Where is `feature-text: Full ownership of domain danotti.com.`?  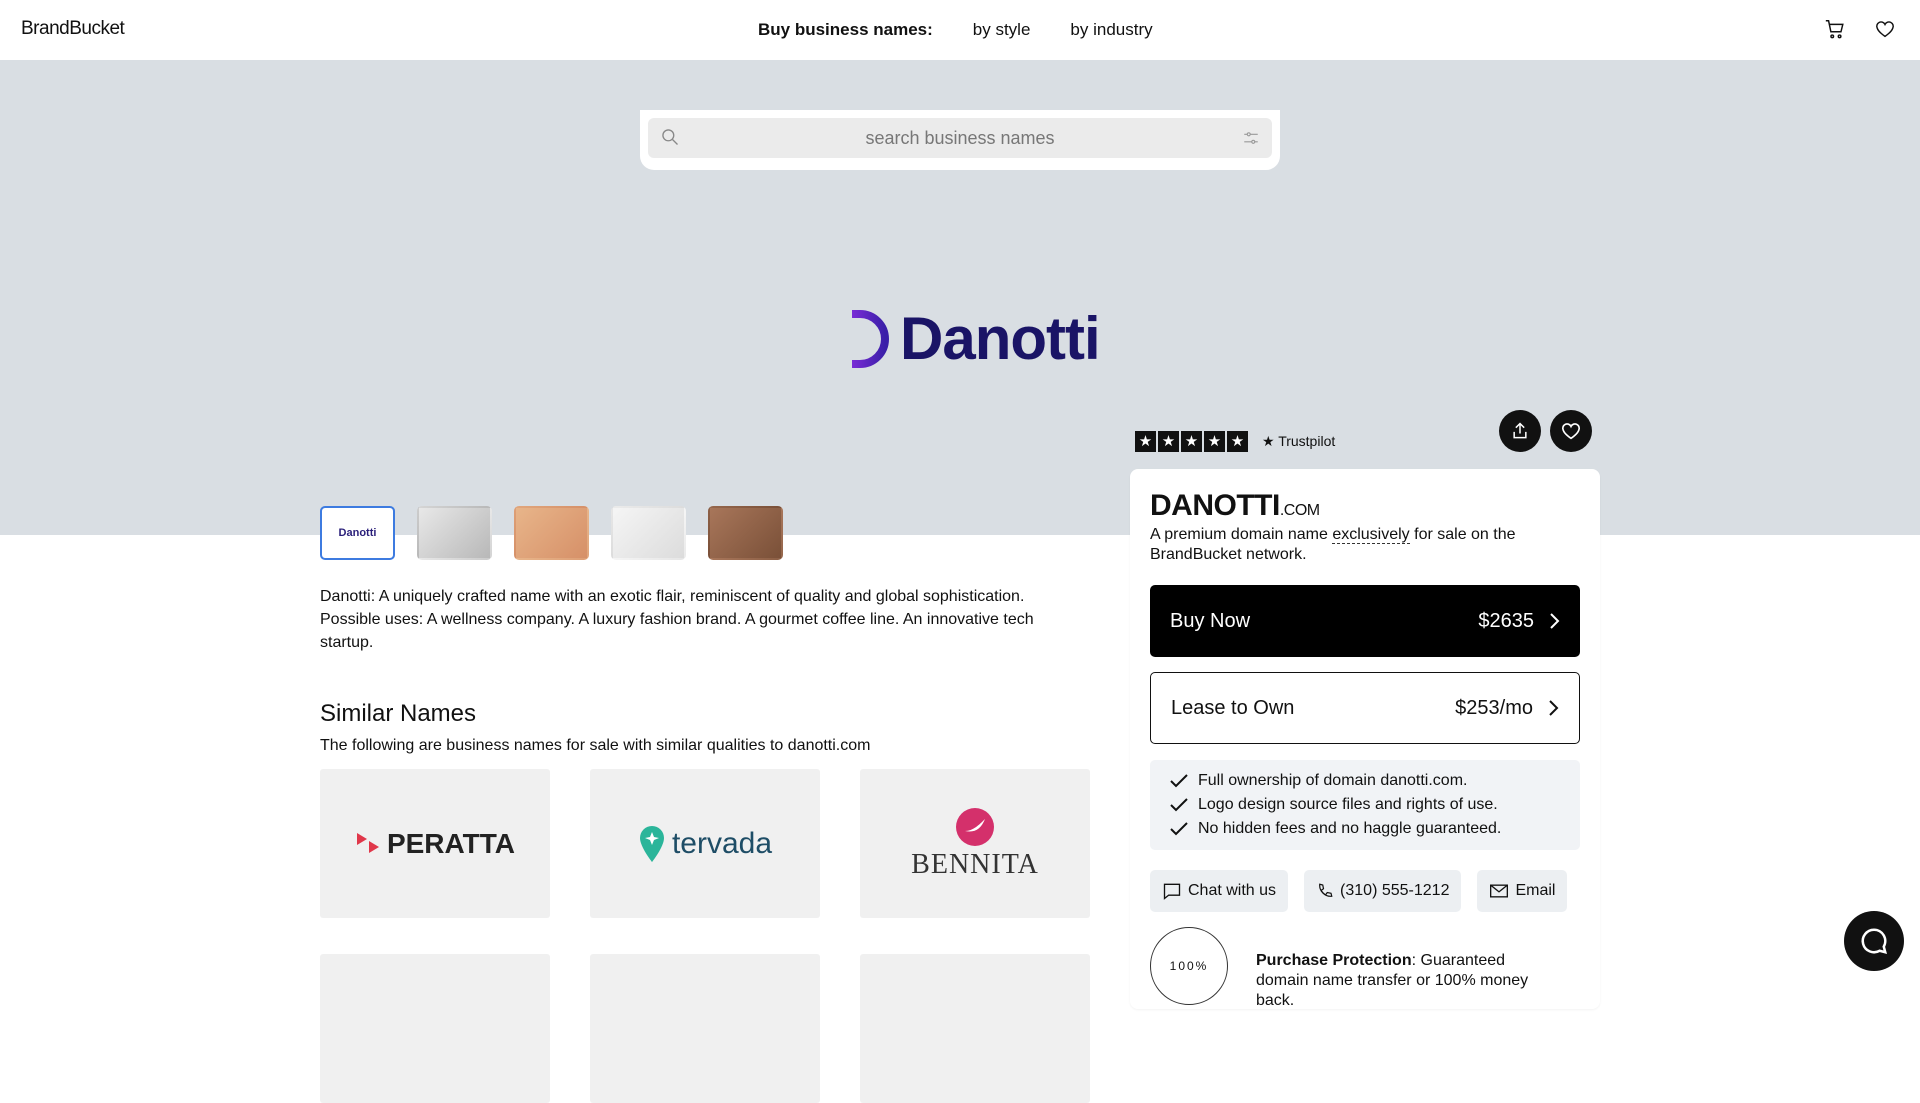 feature-text: Full ownership of domain danotti.com. is located at coordinates (1333, 780).